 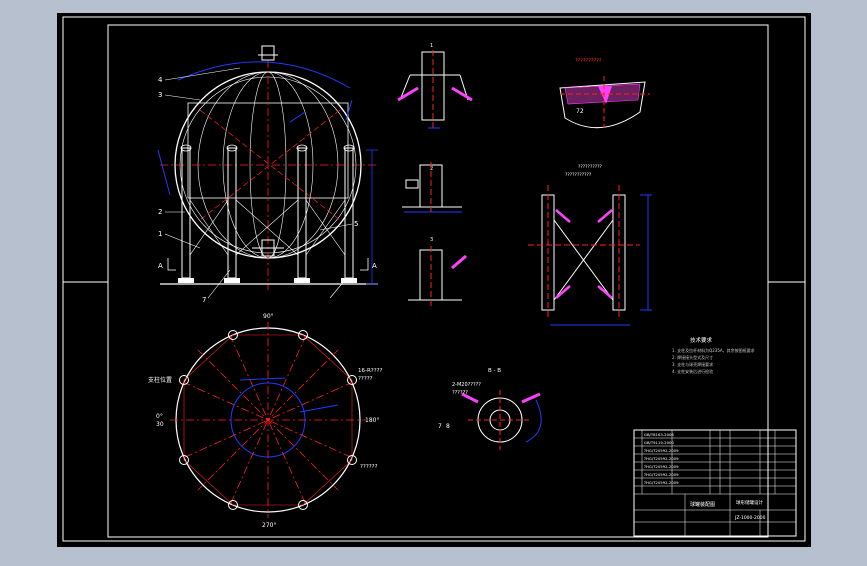 What do you see at coordinates (431, 46) in the screenshot?
I see `detail-1-label: 1` at bounding box center [431, 46].